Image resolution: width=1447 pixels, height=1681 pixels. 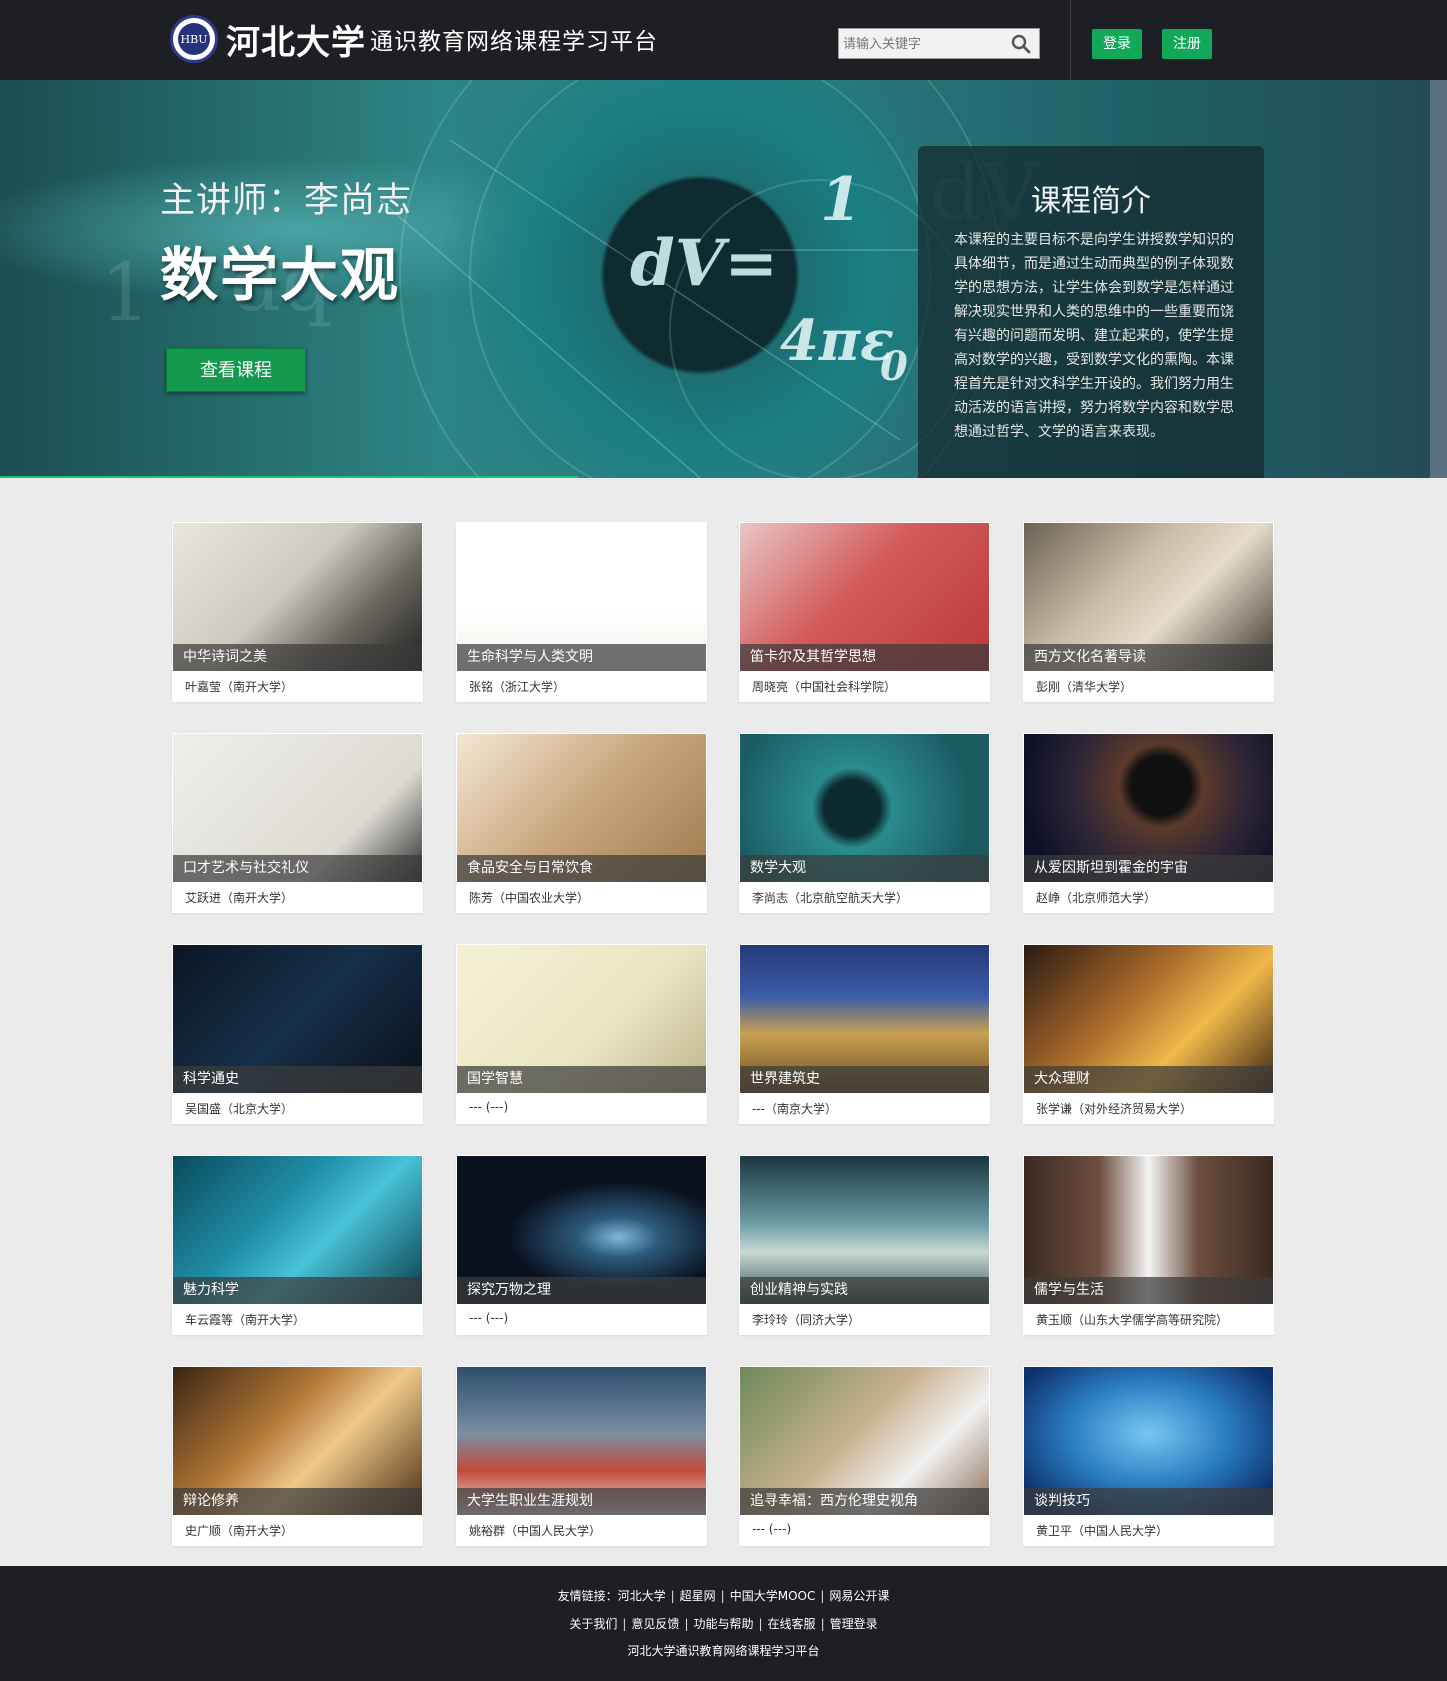 What do you see at coordinates (864, 1441) in the screenshot?
I see `course-thumbnail: 追寻幸福：西方伦理史视角` at bounding box center [864, 1441].